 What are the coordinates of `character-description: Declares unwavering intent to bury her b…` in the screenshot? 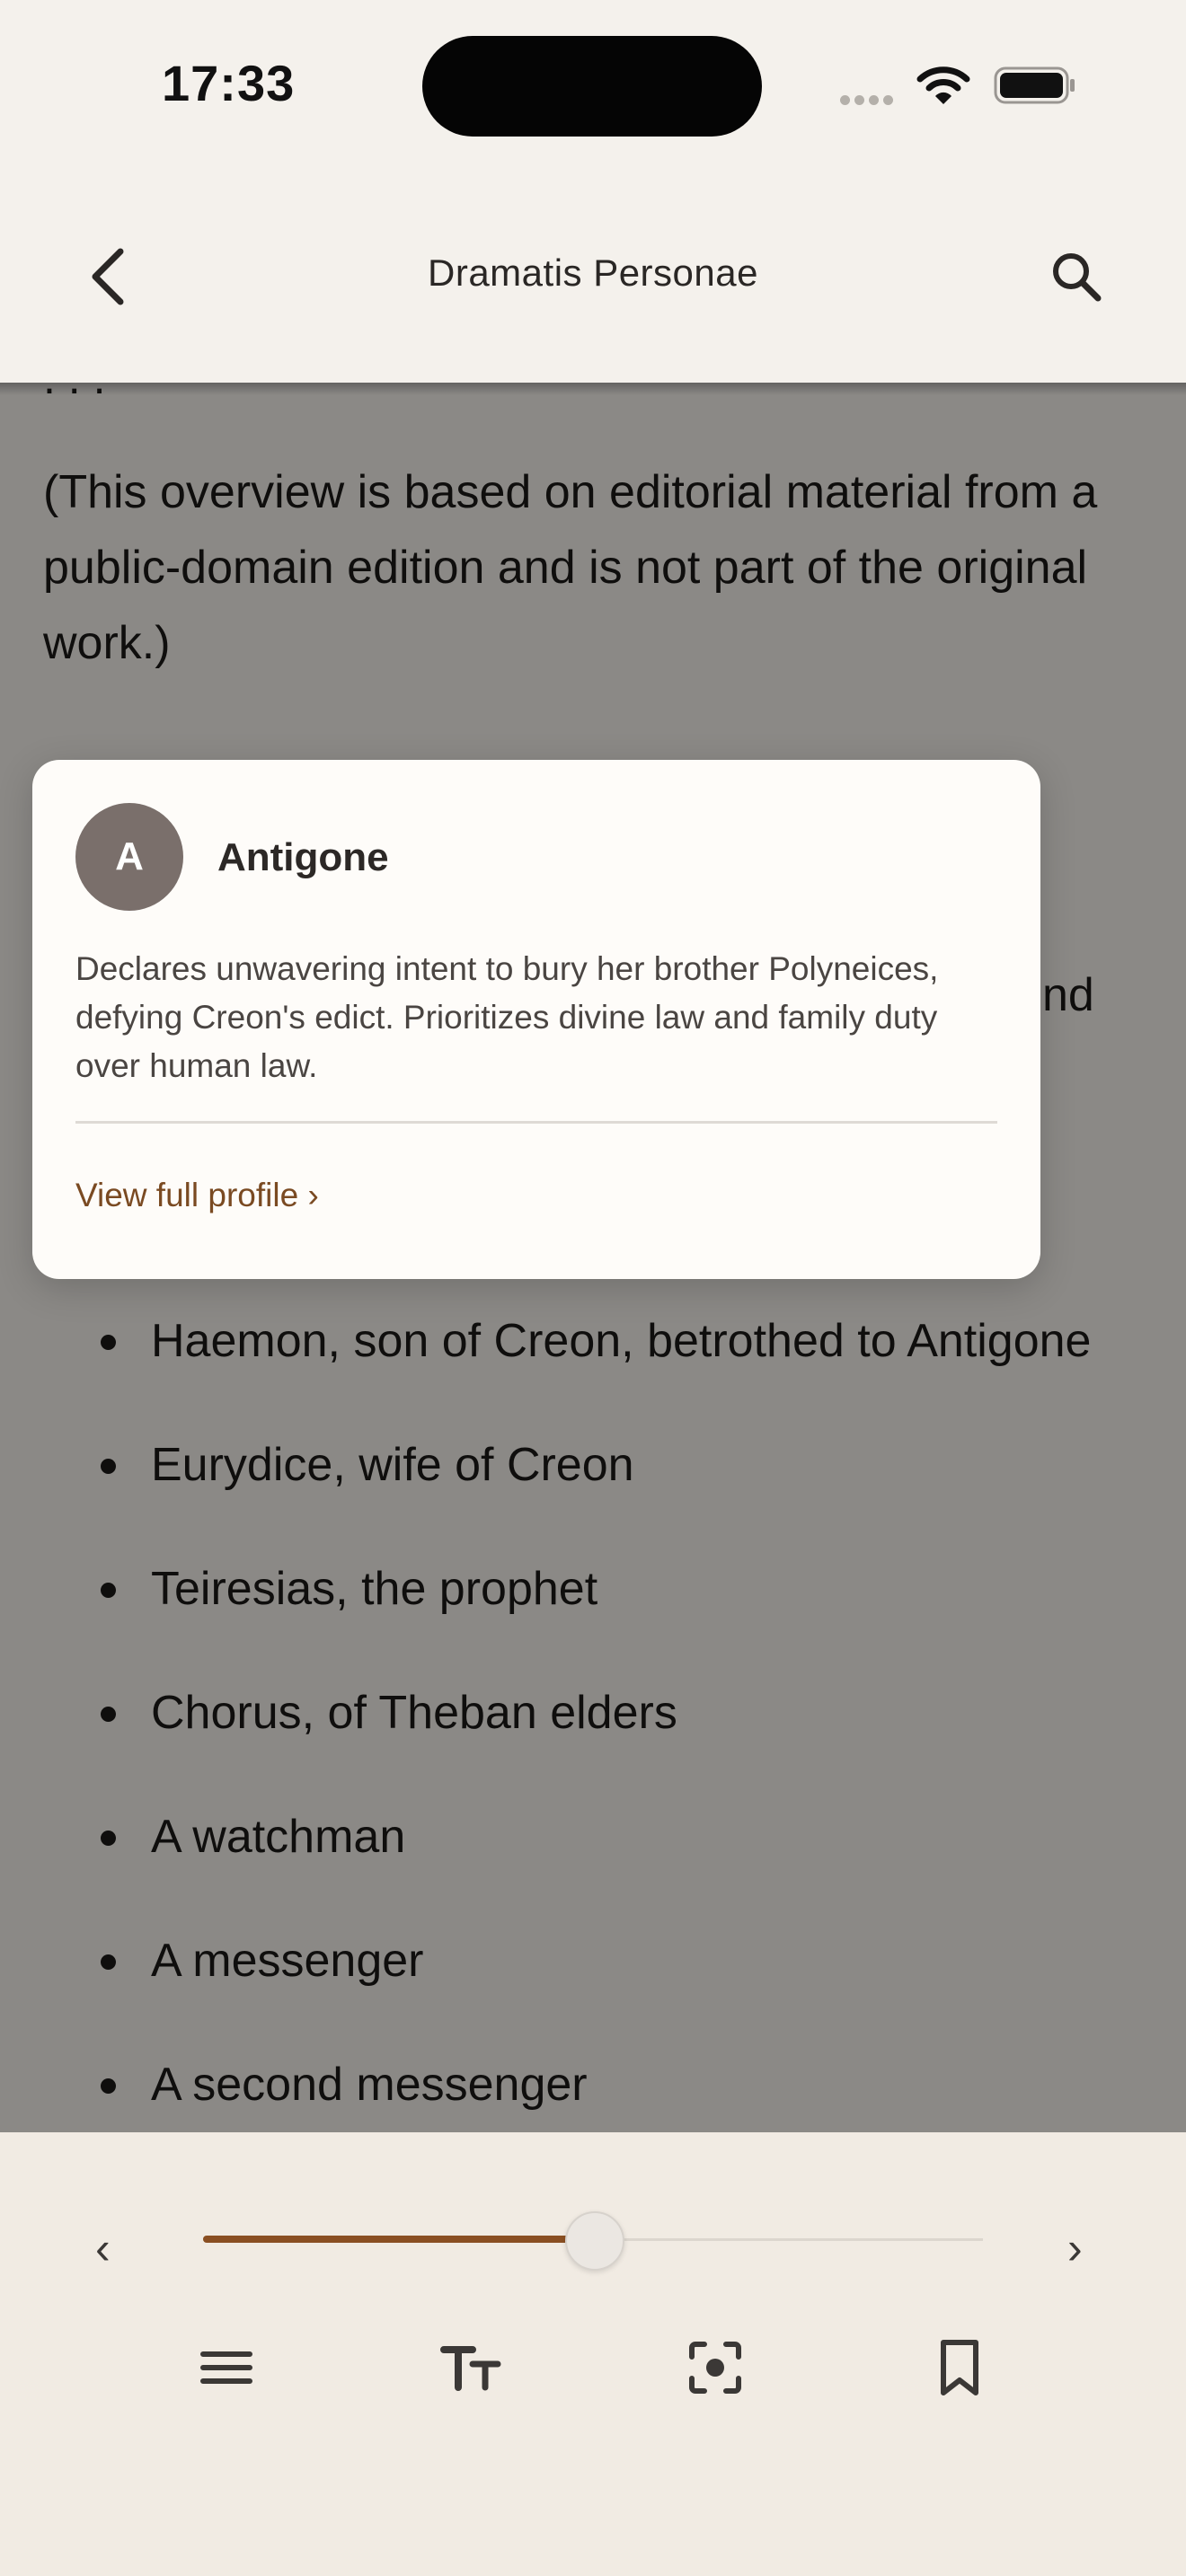 It's located at (507, 1017).